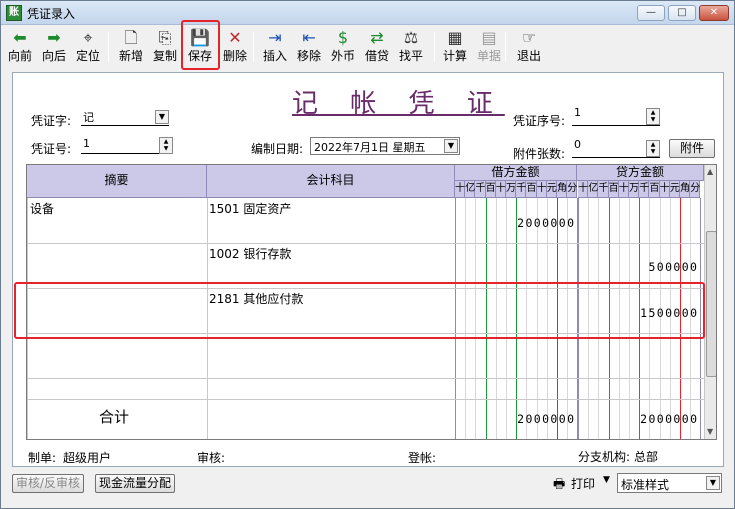 Image resolution: width=735 pixels, height=509 pixels. I want to click on cashflow-allocation-button: 现金流量分配, so click(135, 483).